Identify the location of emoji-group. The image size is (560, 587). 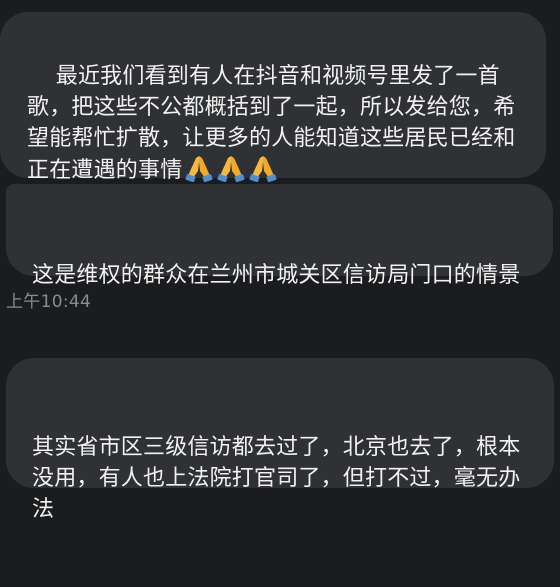
(231, 168).